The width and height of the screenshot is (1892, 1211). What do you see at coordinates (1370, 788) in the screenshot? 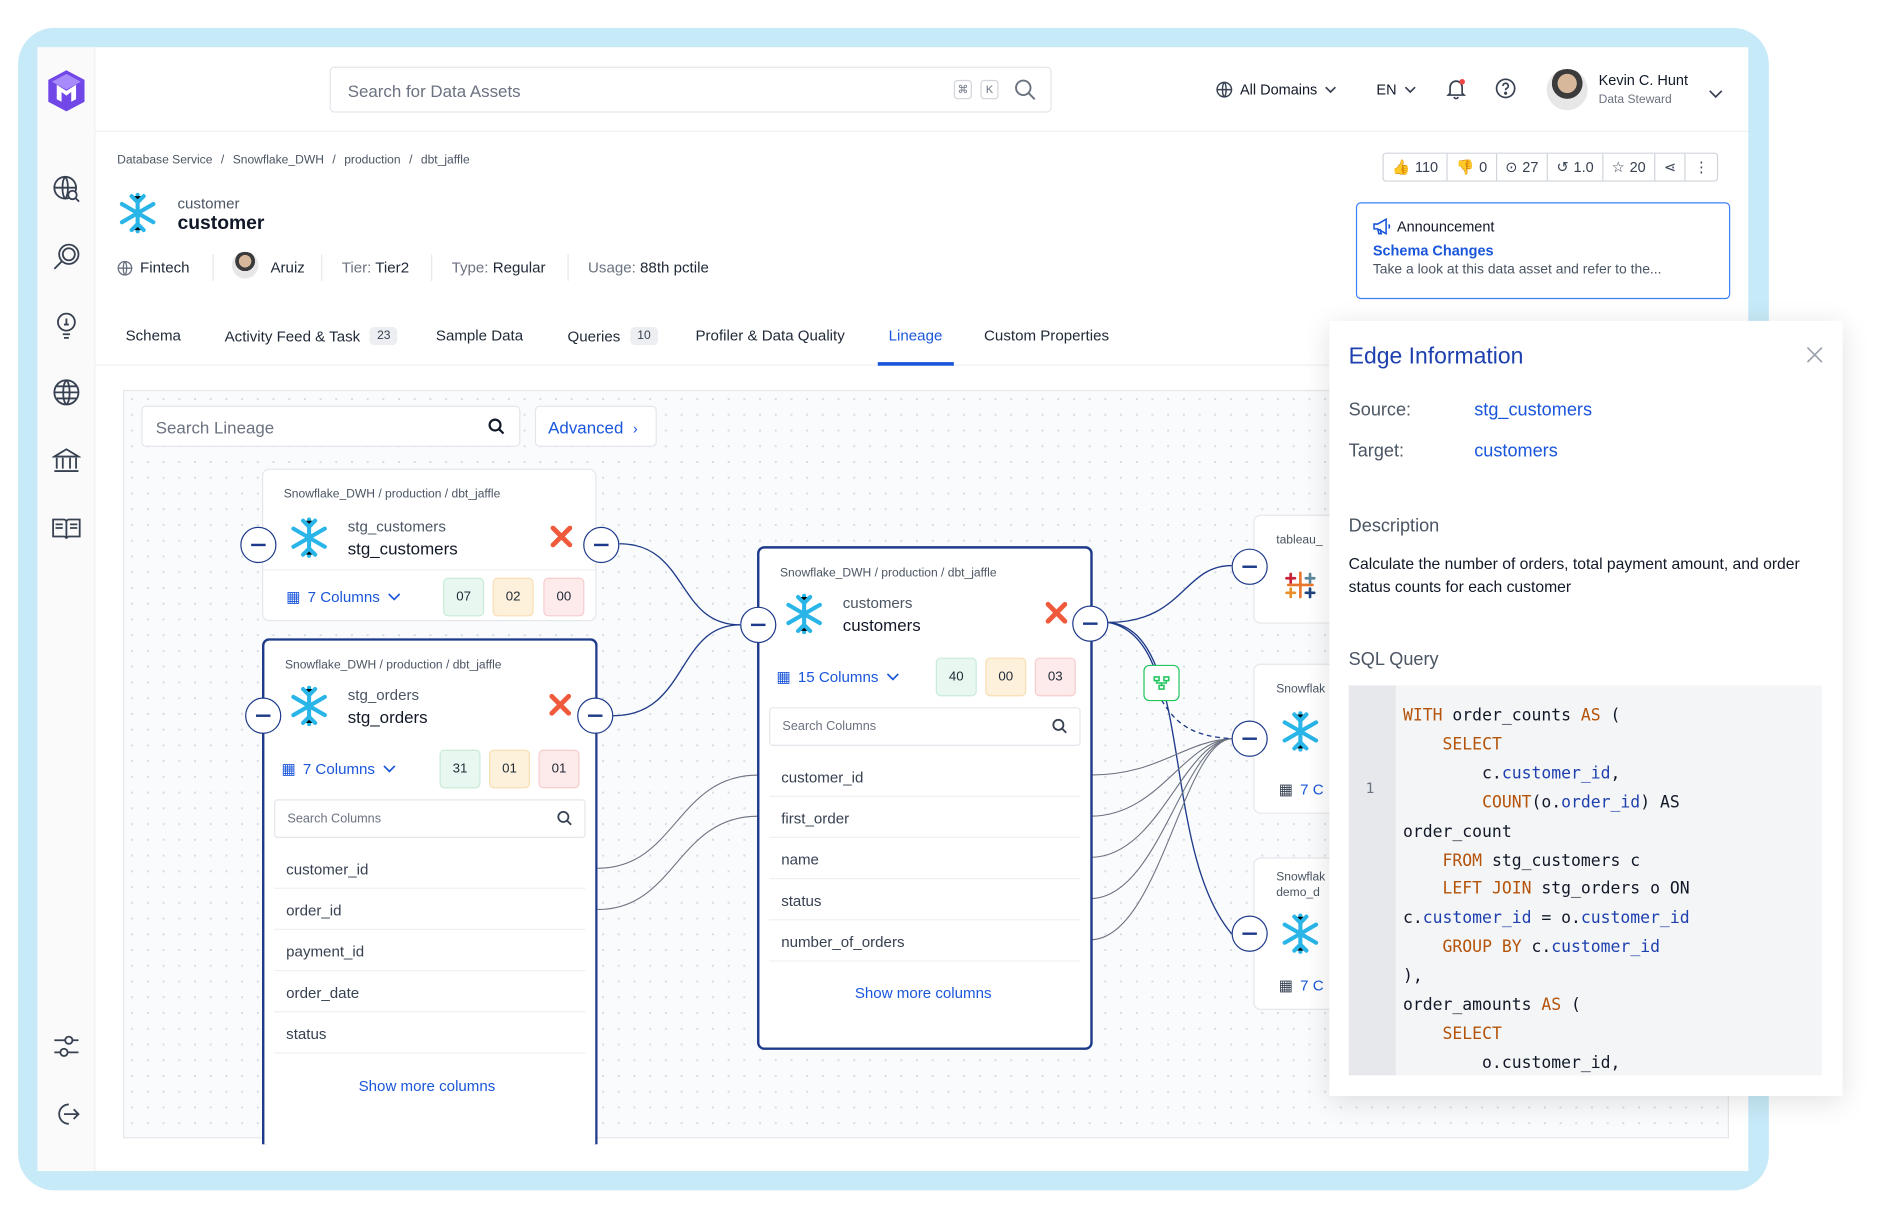
I see `line-number: 1` at bounding box center [1370, 788].